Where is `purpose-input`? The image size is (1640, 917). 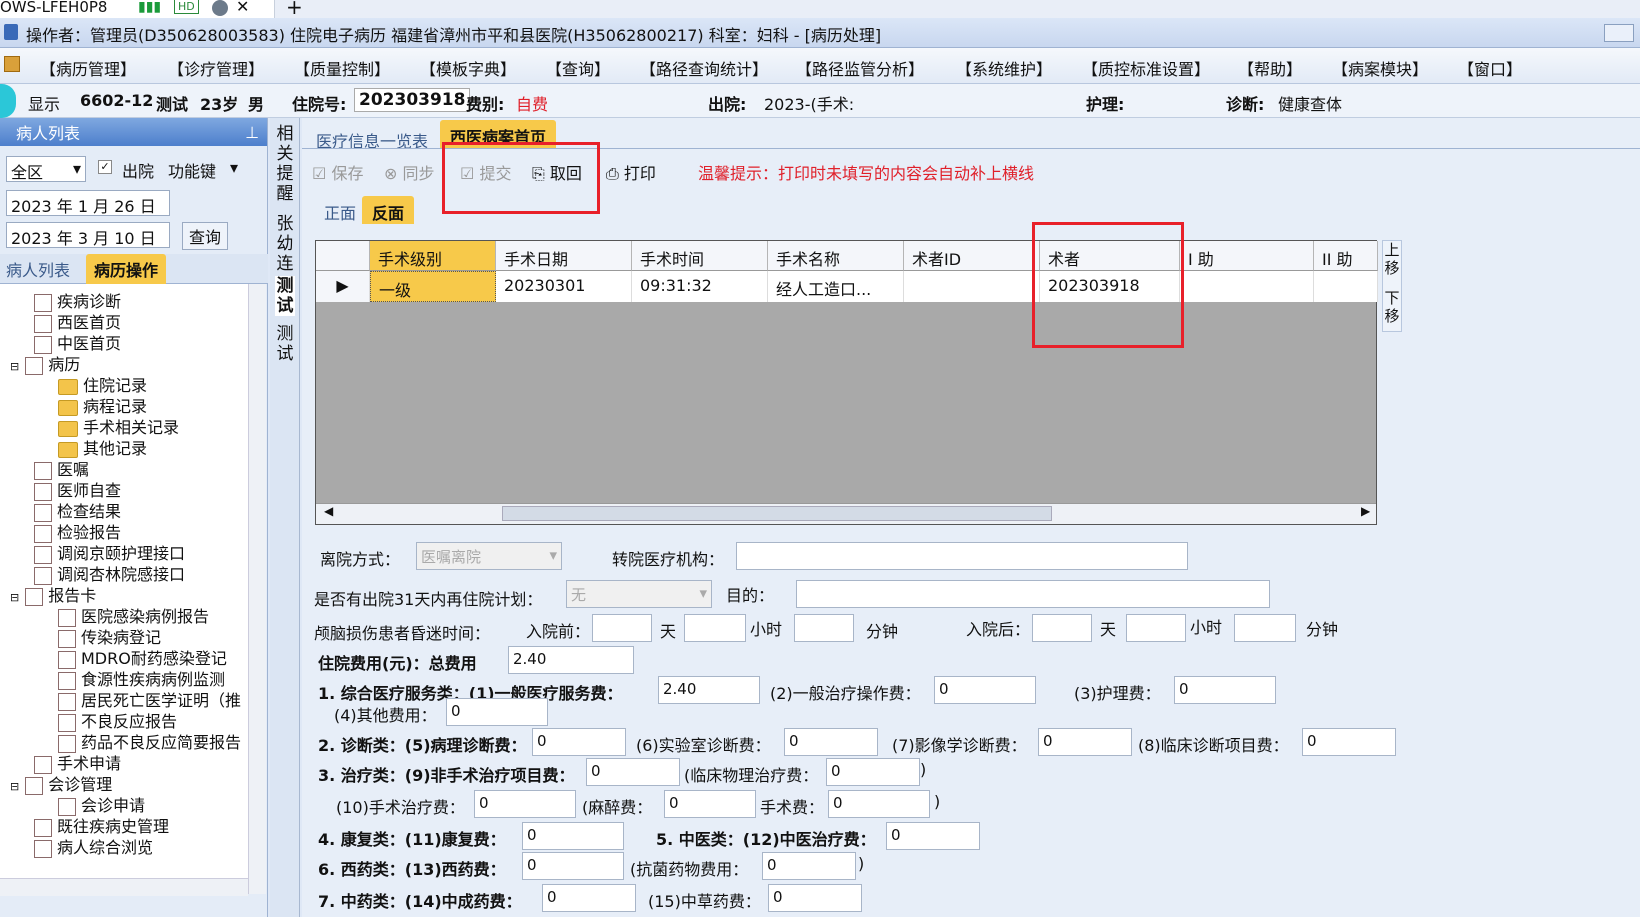 purpose-input is located at coordinates (1033, 594).